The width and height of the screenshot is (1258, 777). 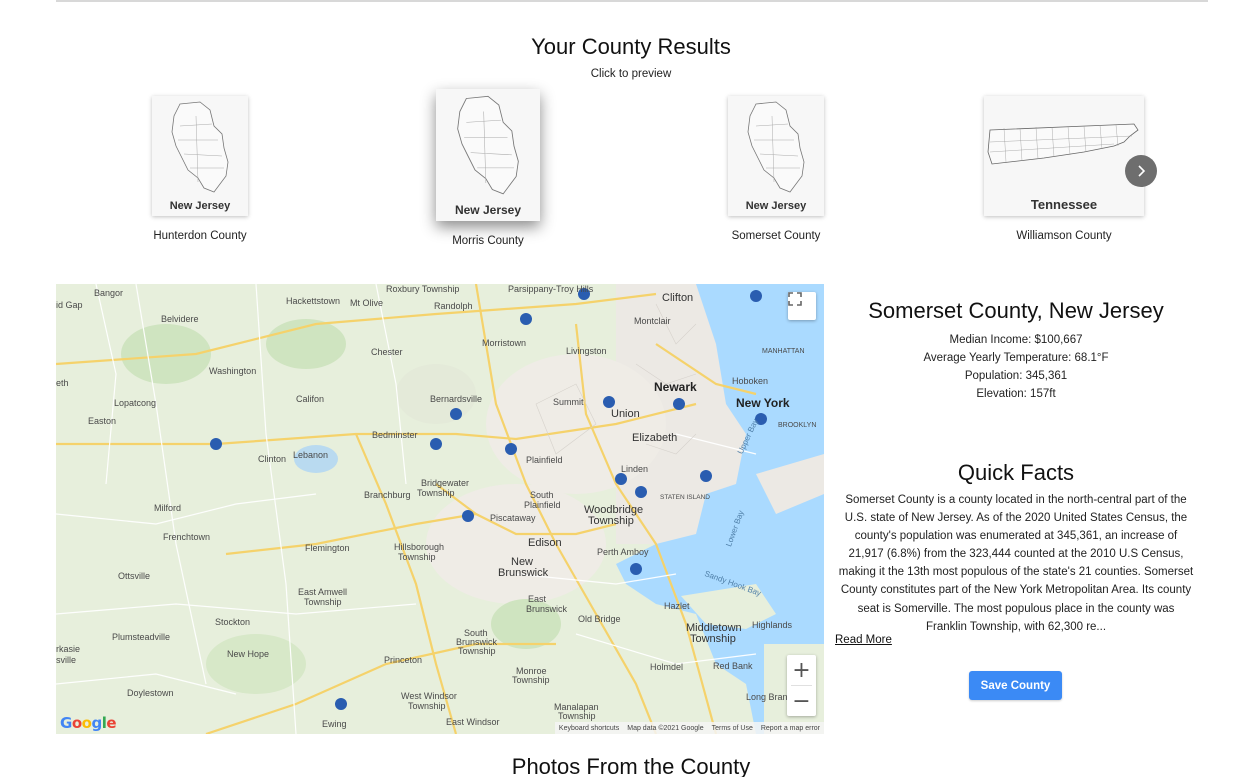 What do you see at coordinates (631, 46) in the screenshot?
I see `results-title: Your County Results` at bounding box center [631, 46].